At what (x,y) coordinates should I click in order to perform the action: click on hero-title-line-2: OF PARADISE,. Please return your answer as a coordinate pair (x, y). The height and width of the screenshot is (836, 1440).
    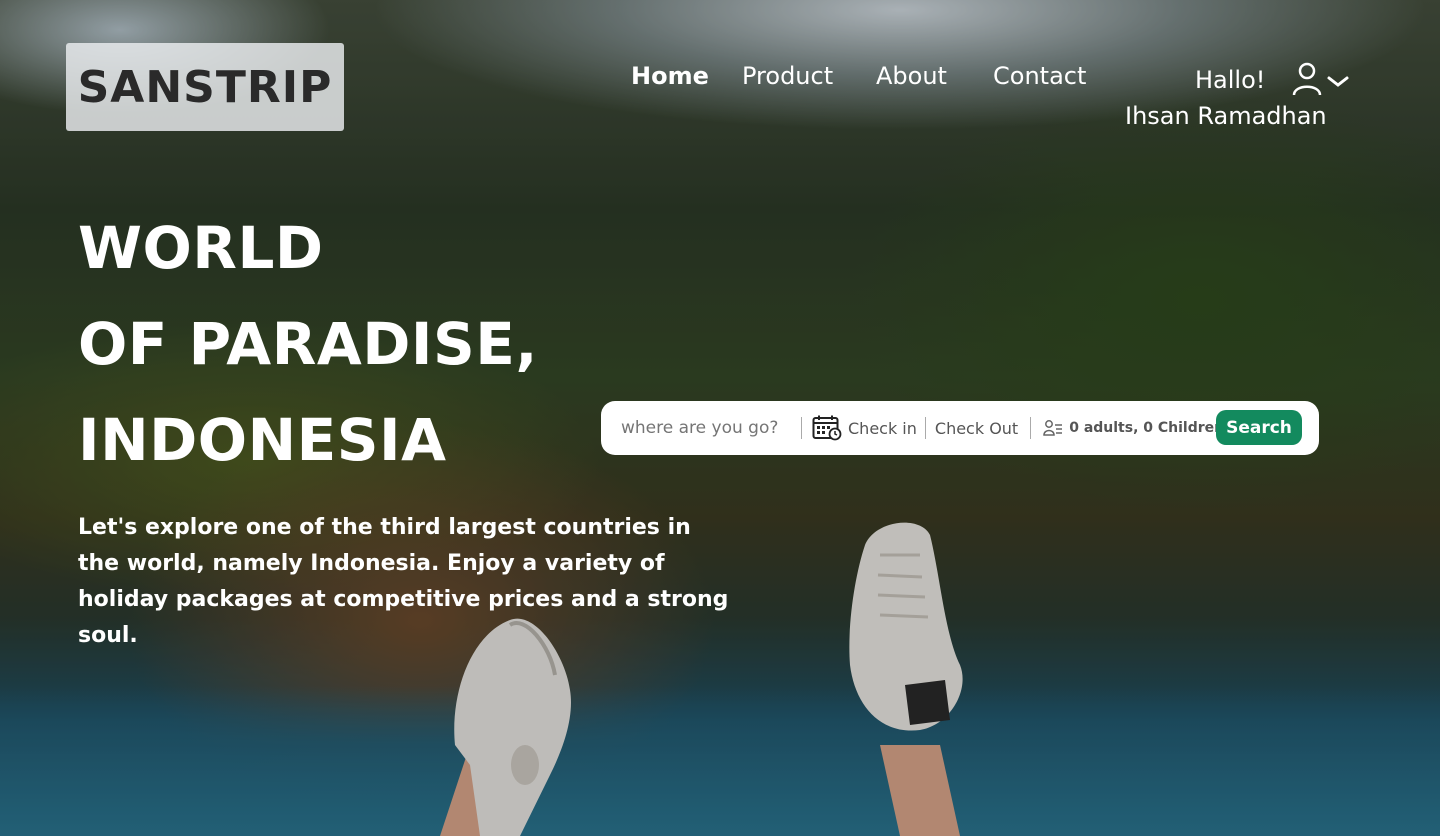
    Looking at the image, I should click on (308, 344).